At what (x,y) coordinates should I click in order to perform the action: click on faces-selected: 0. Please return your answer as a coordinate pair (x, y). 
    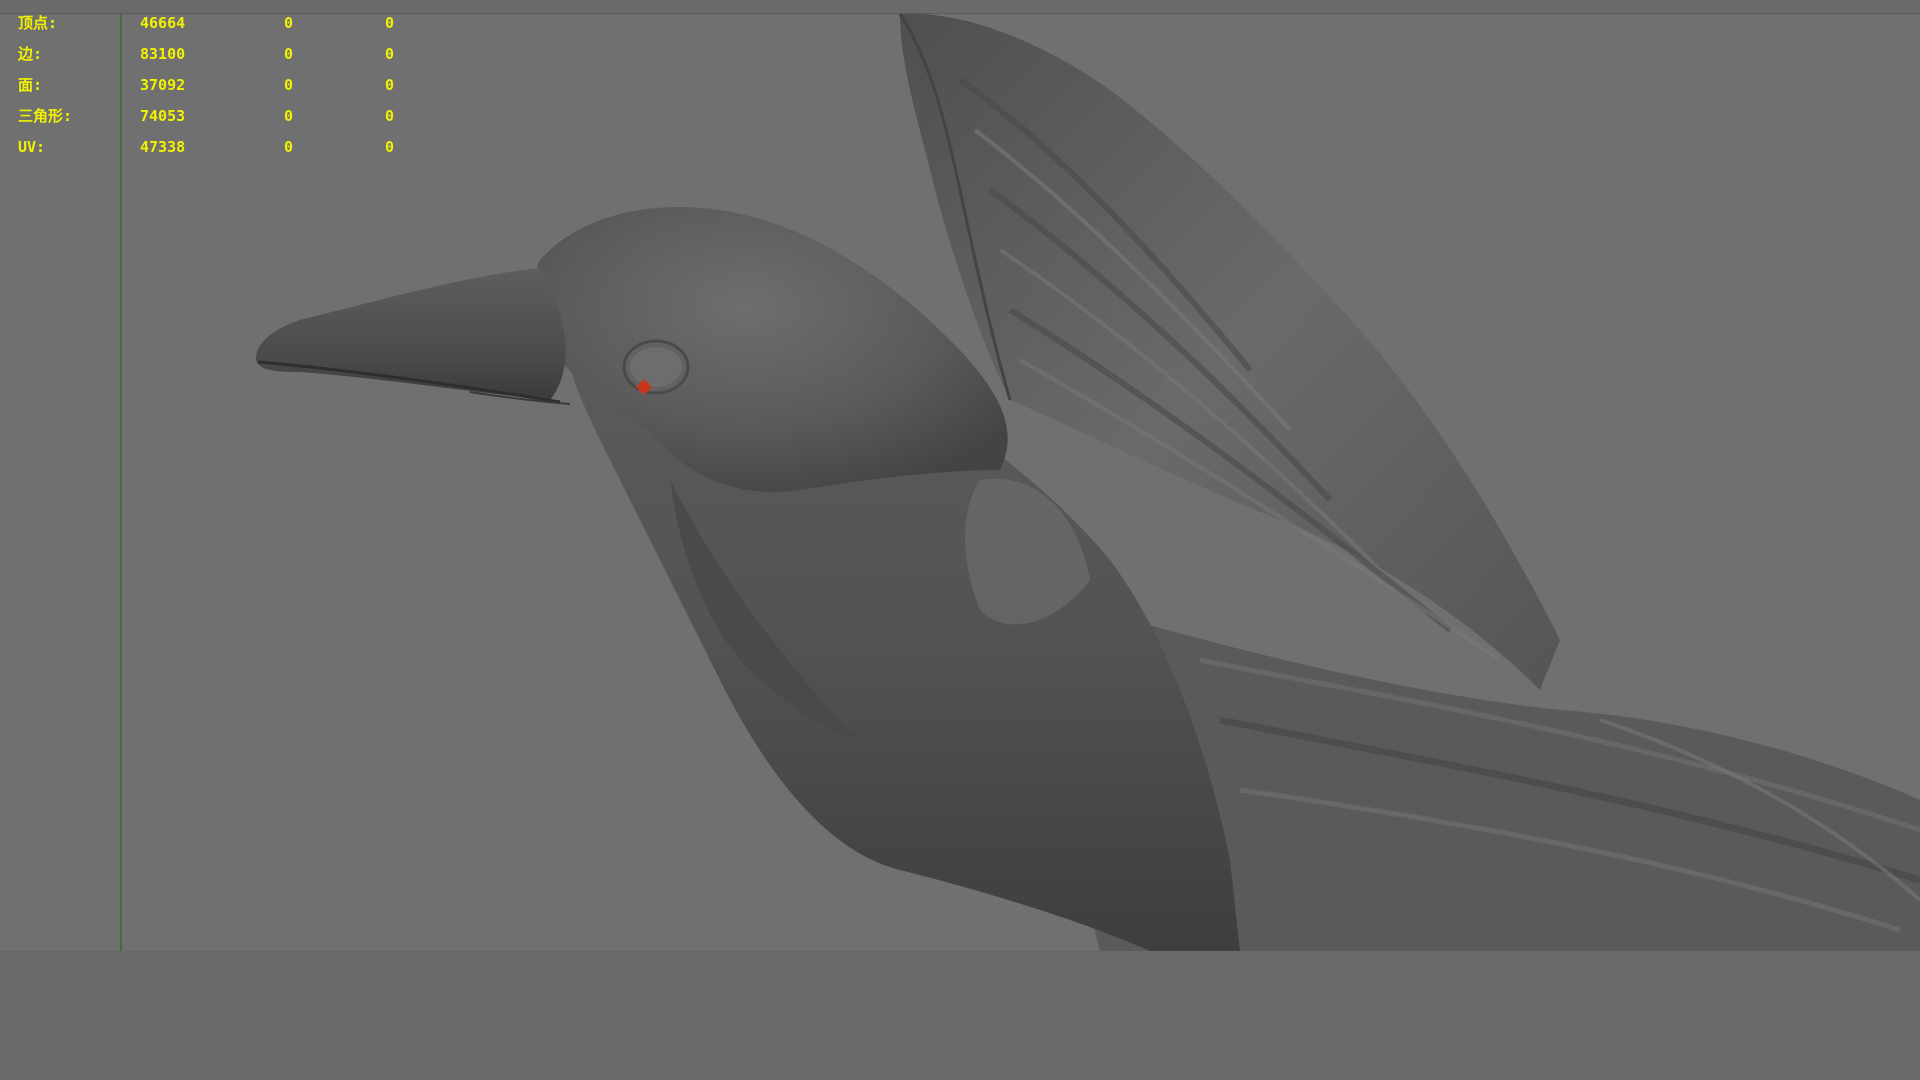
    Looking at the image, I should click on (289, 85).